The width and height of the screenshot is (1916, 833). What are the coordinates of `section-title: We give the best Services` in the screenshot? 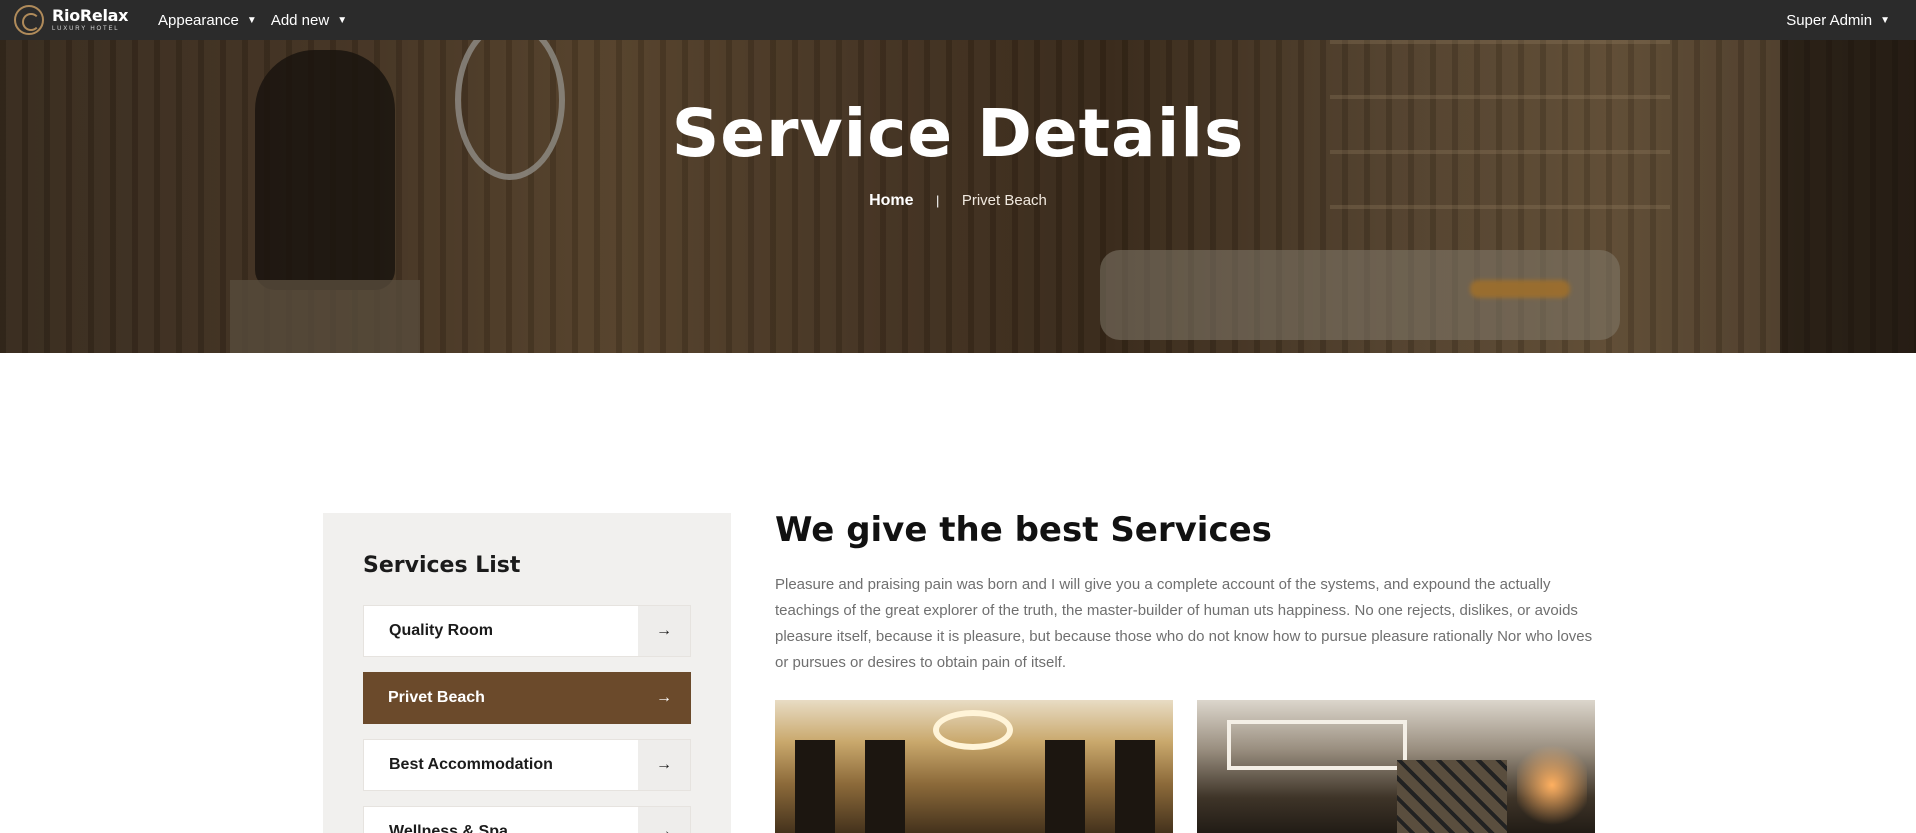 It's located at (1023, 530).